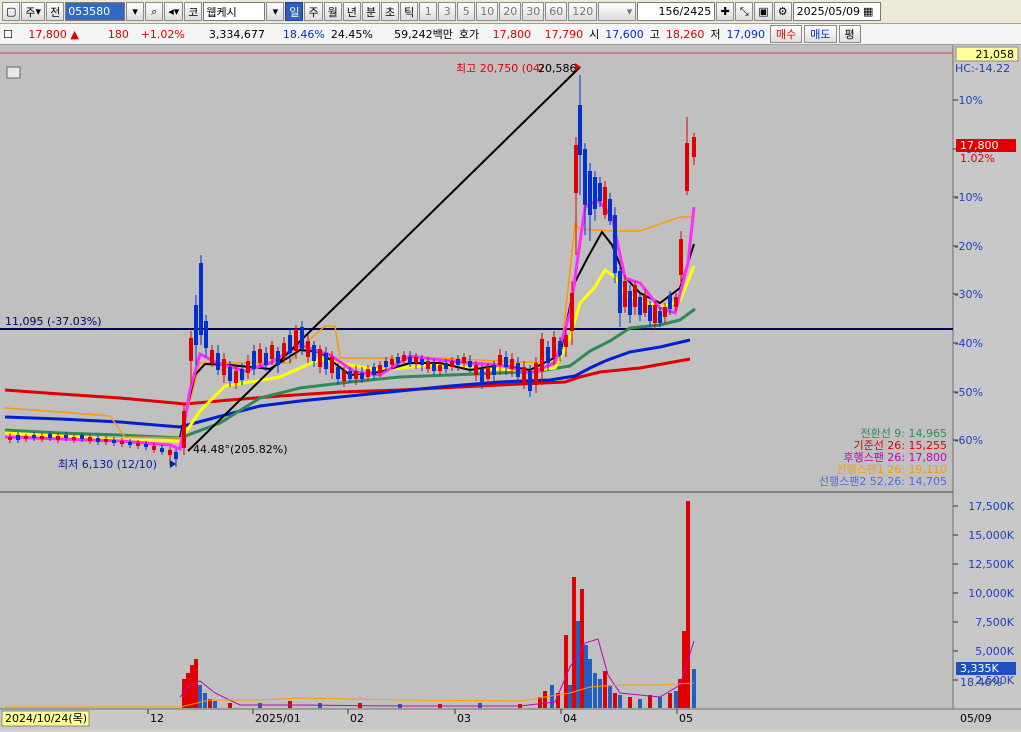 This screenshot has height=732, width=1021. What do you see at coordinates (836, 11) in the screenshot?
I see `date-field: 2025/05/09 ▦` at bounding box center [836, 11].